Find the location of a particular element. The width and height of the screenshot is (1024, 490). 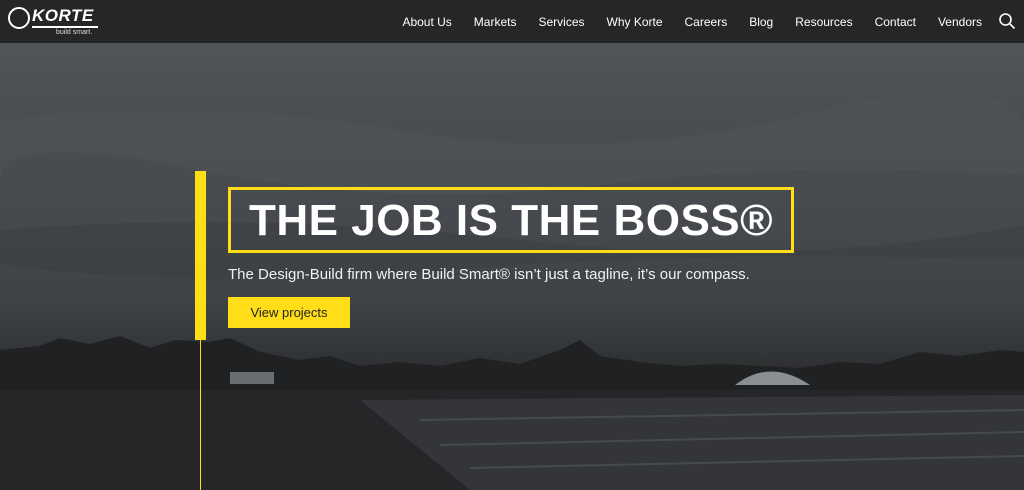

logo-underline is located at coordinates (65, 27).